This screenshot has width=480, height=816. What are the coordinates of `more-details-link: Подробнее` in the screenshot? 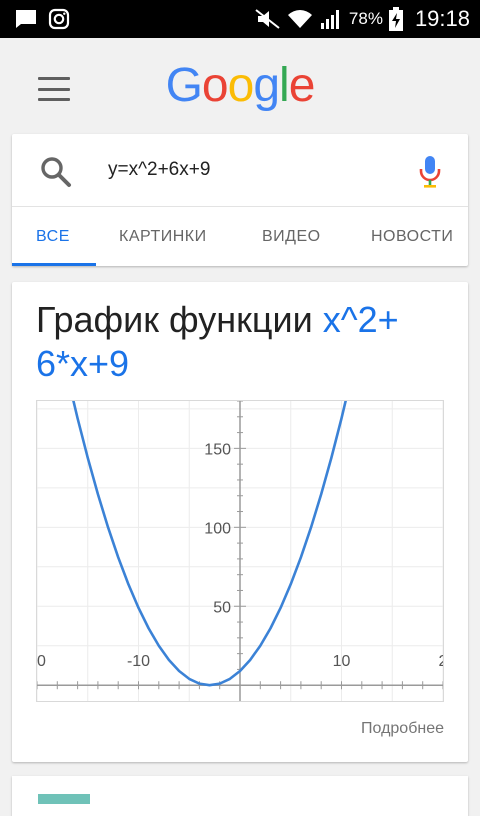 It's located at (402, 729).